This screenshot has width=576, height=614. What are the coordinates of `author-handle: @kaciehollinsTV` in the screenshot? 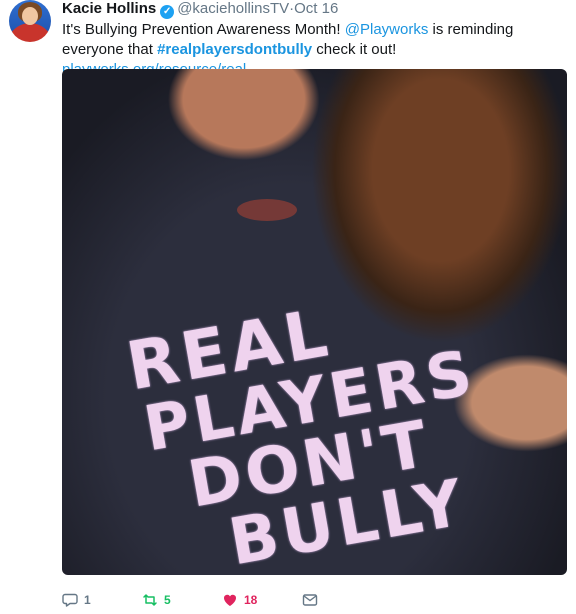 It's located at (233, 8).